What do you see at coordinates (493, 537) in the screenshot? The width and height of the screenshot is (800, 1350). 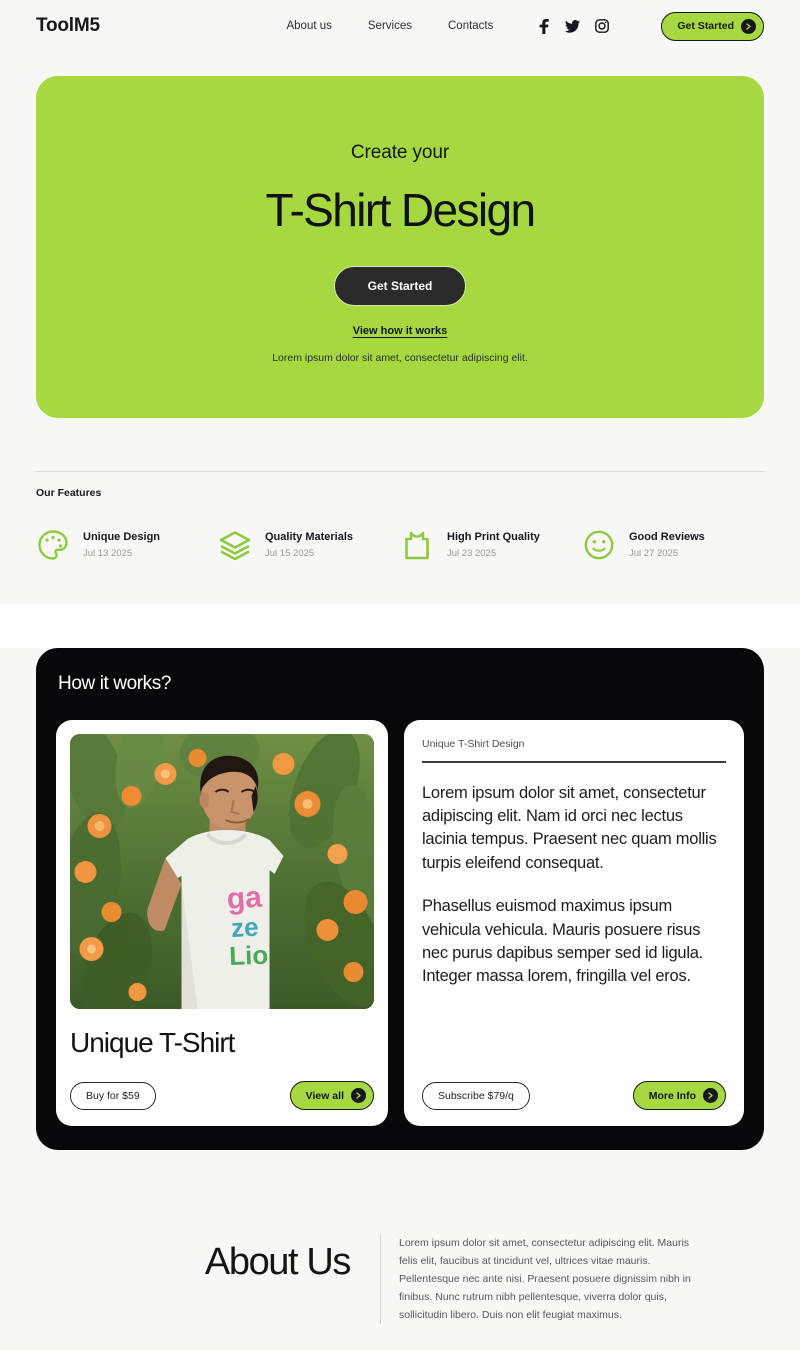 I see `feature-title: High Print Quality` at bounding box center [493, 537].